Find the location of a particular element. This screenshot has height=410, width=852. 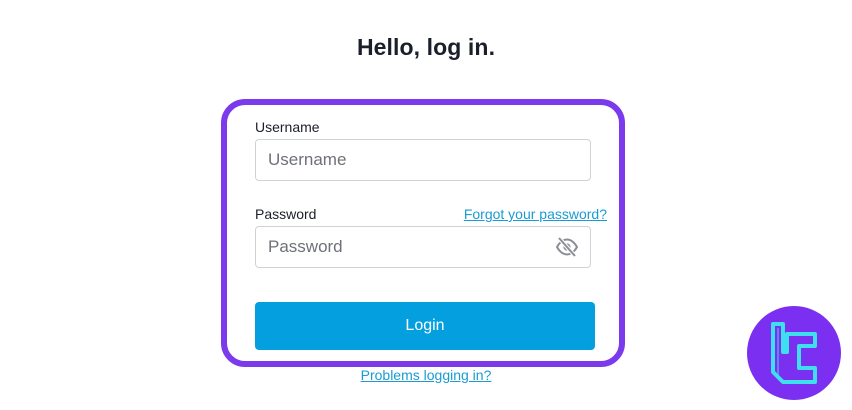

password-label: Password is located at coordinates (286, 214).